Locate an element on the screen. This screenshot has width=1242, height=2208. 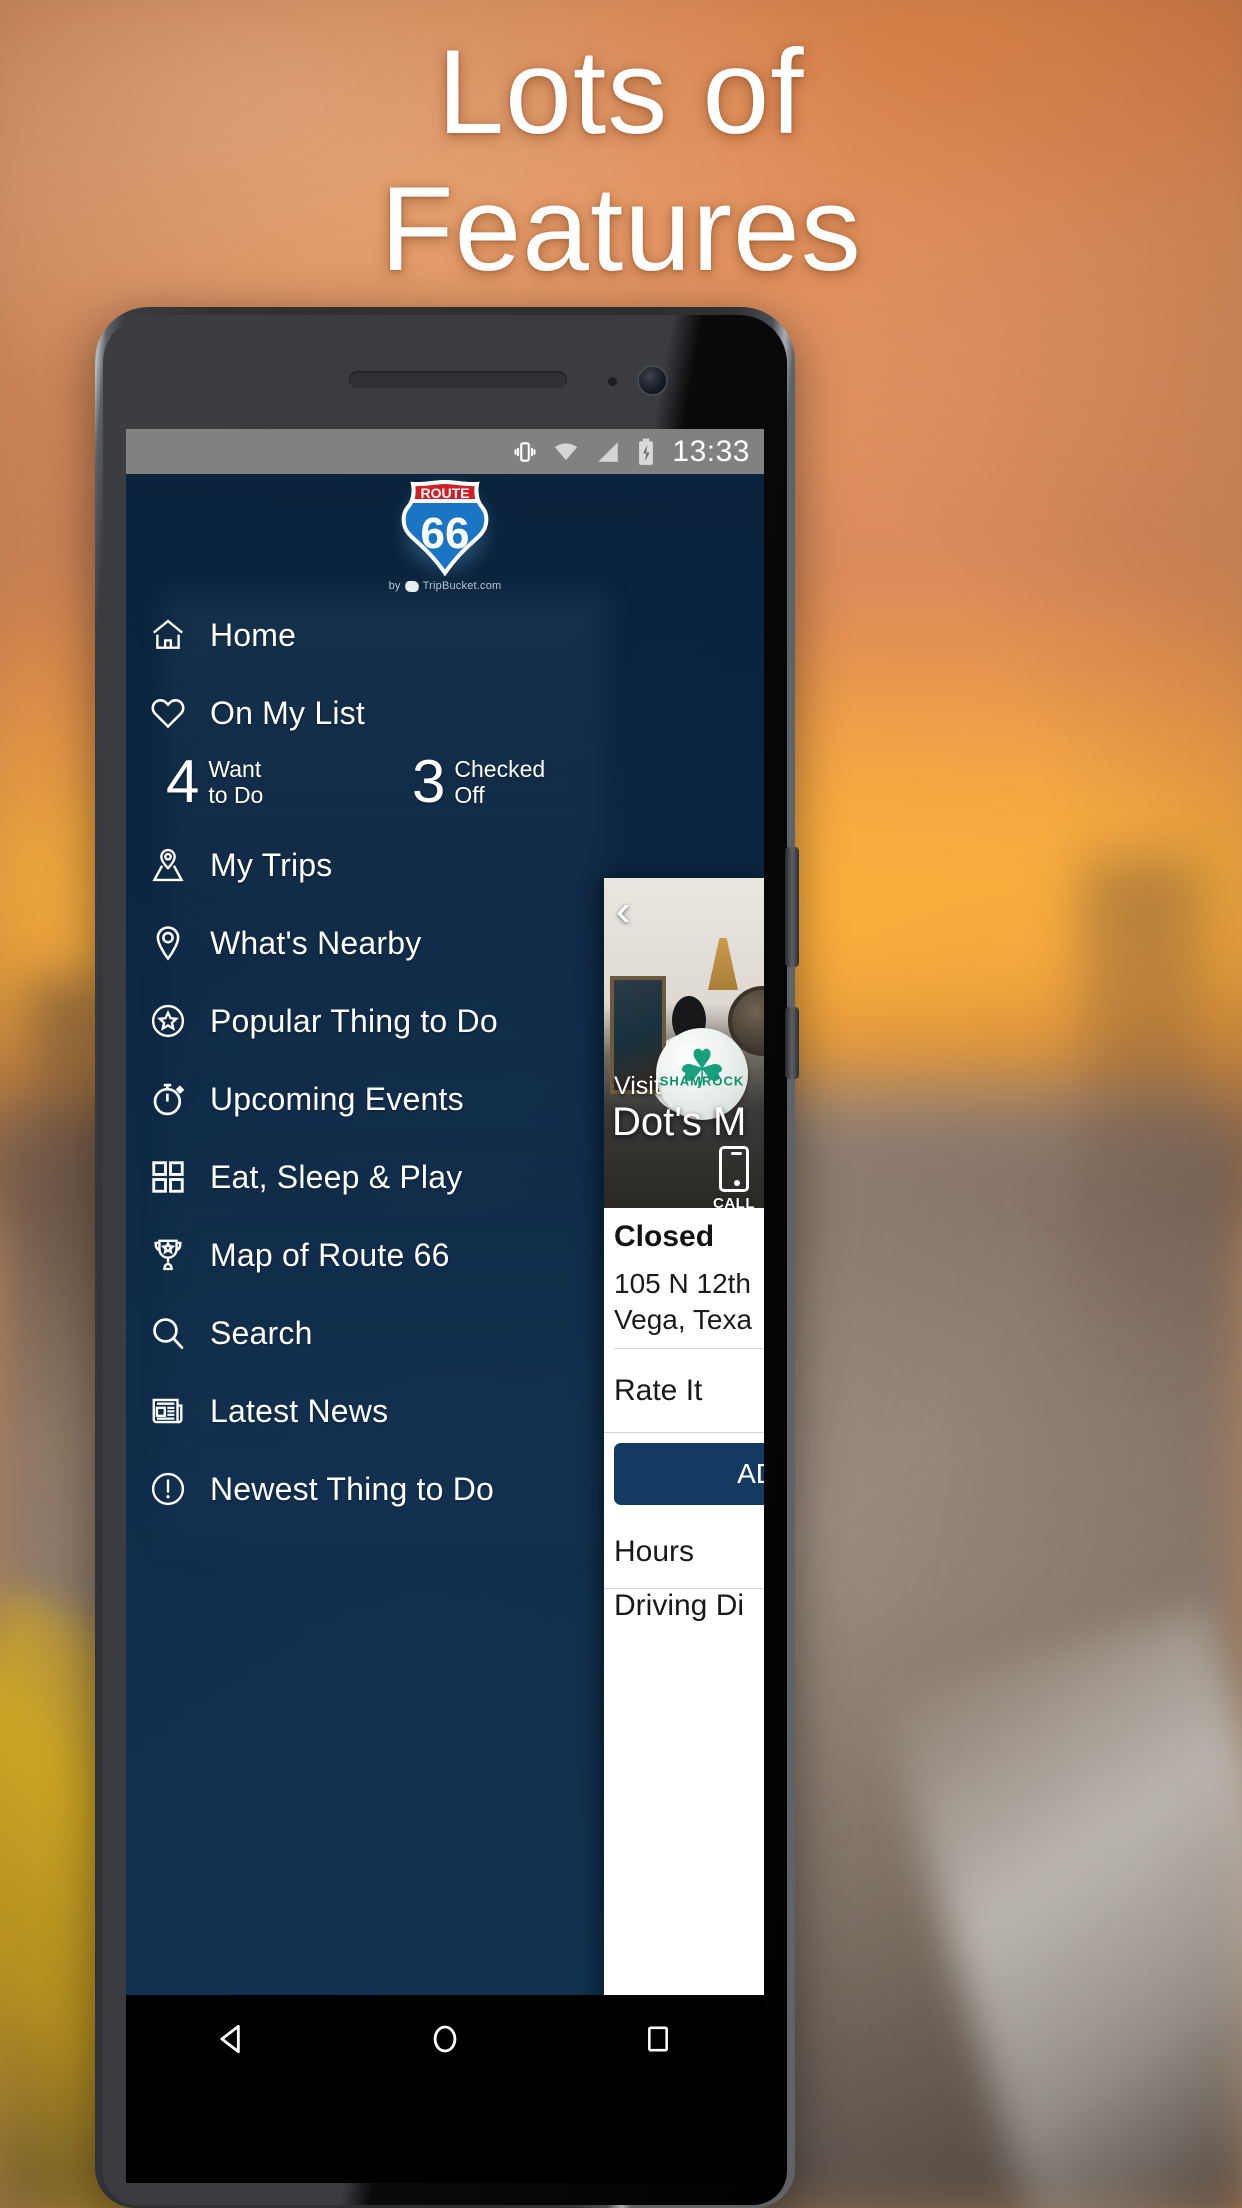
route66-shield-icon: ROUTE 66 is located at coordinates (445, 528).